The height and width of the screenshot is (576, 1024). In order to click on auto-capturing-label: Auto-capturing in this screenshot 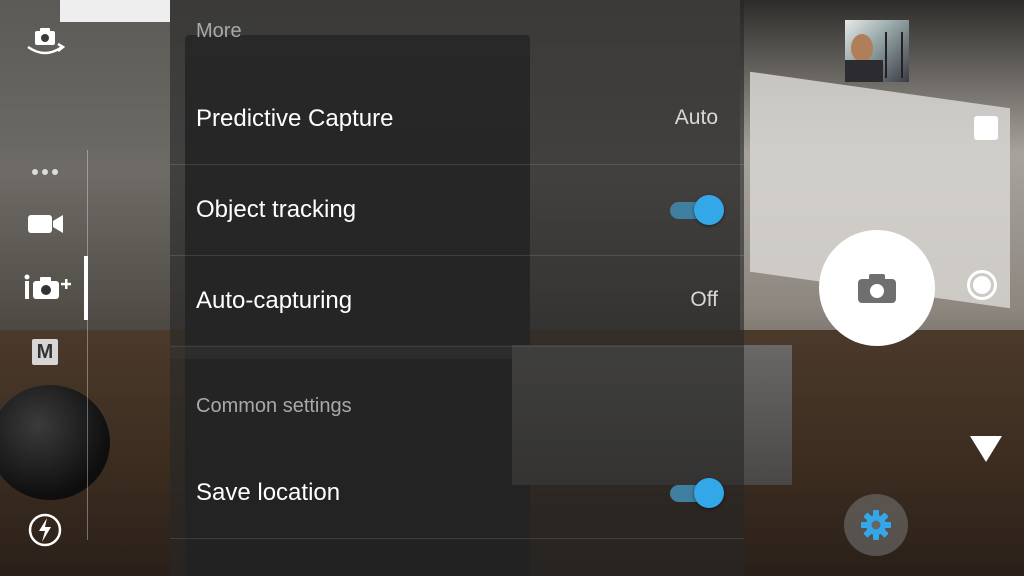, I will do `click(274, 300)`.